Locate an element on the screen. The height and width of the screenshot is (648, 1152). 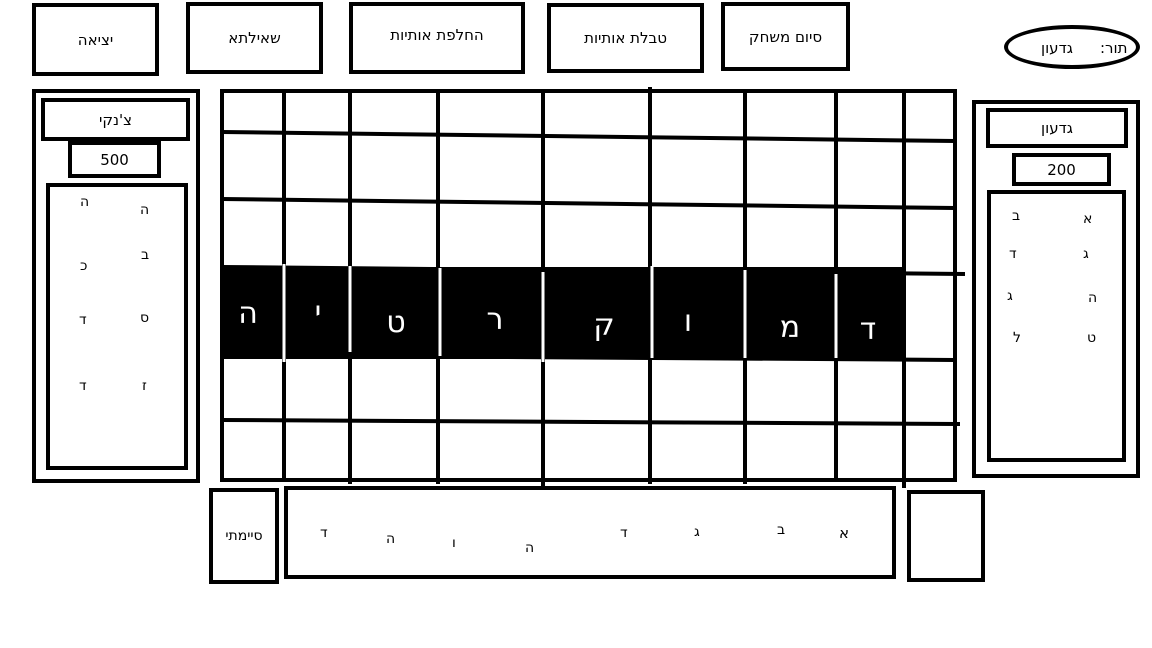
board-tile: ר is located at coordinates (495, 319).